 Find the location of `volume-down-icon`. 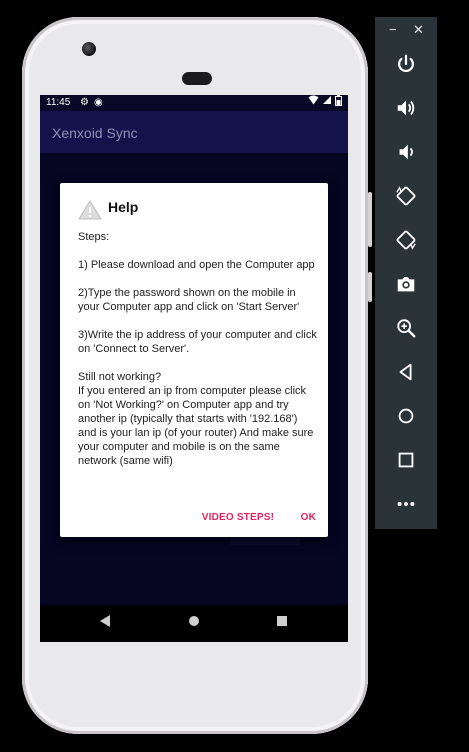

volume-down-icon is located at coordinates (406, 152).